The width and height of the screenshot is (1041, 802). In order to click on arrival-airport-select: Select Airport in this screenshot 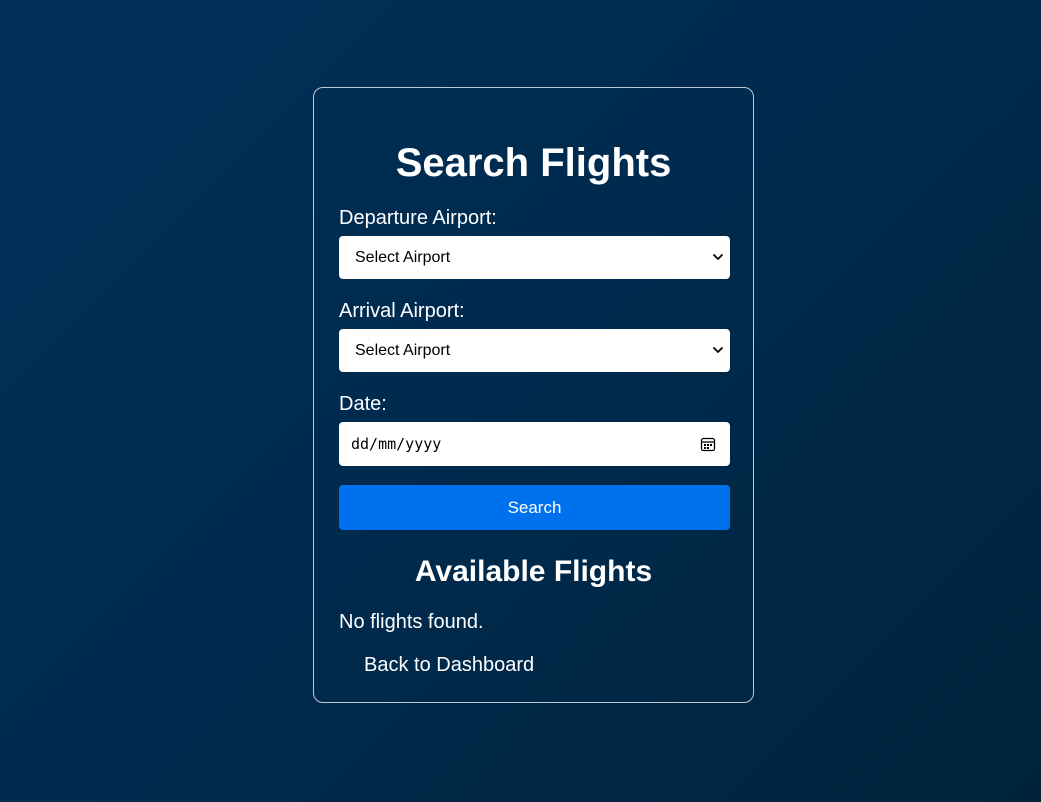, I will do `click(534, 350)`.